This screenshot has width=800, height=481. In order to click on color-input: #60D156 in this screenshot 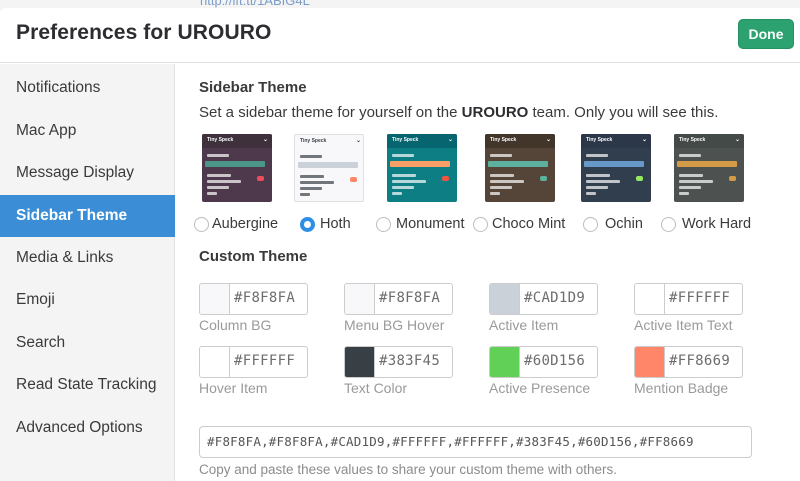, I will do `click(543, 362)`.